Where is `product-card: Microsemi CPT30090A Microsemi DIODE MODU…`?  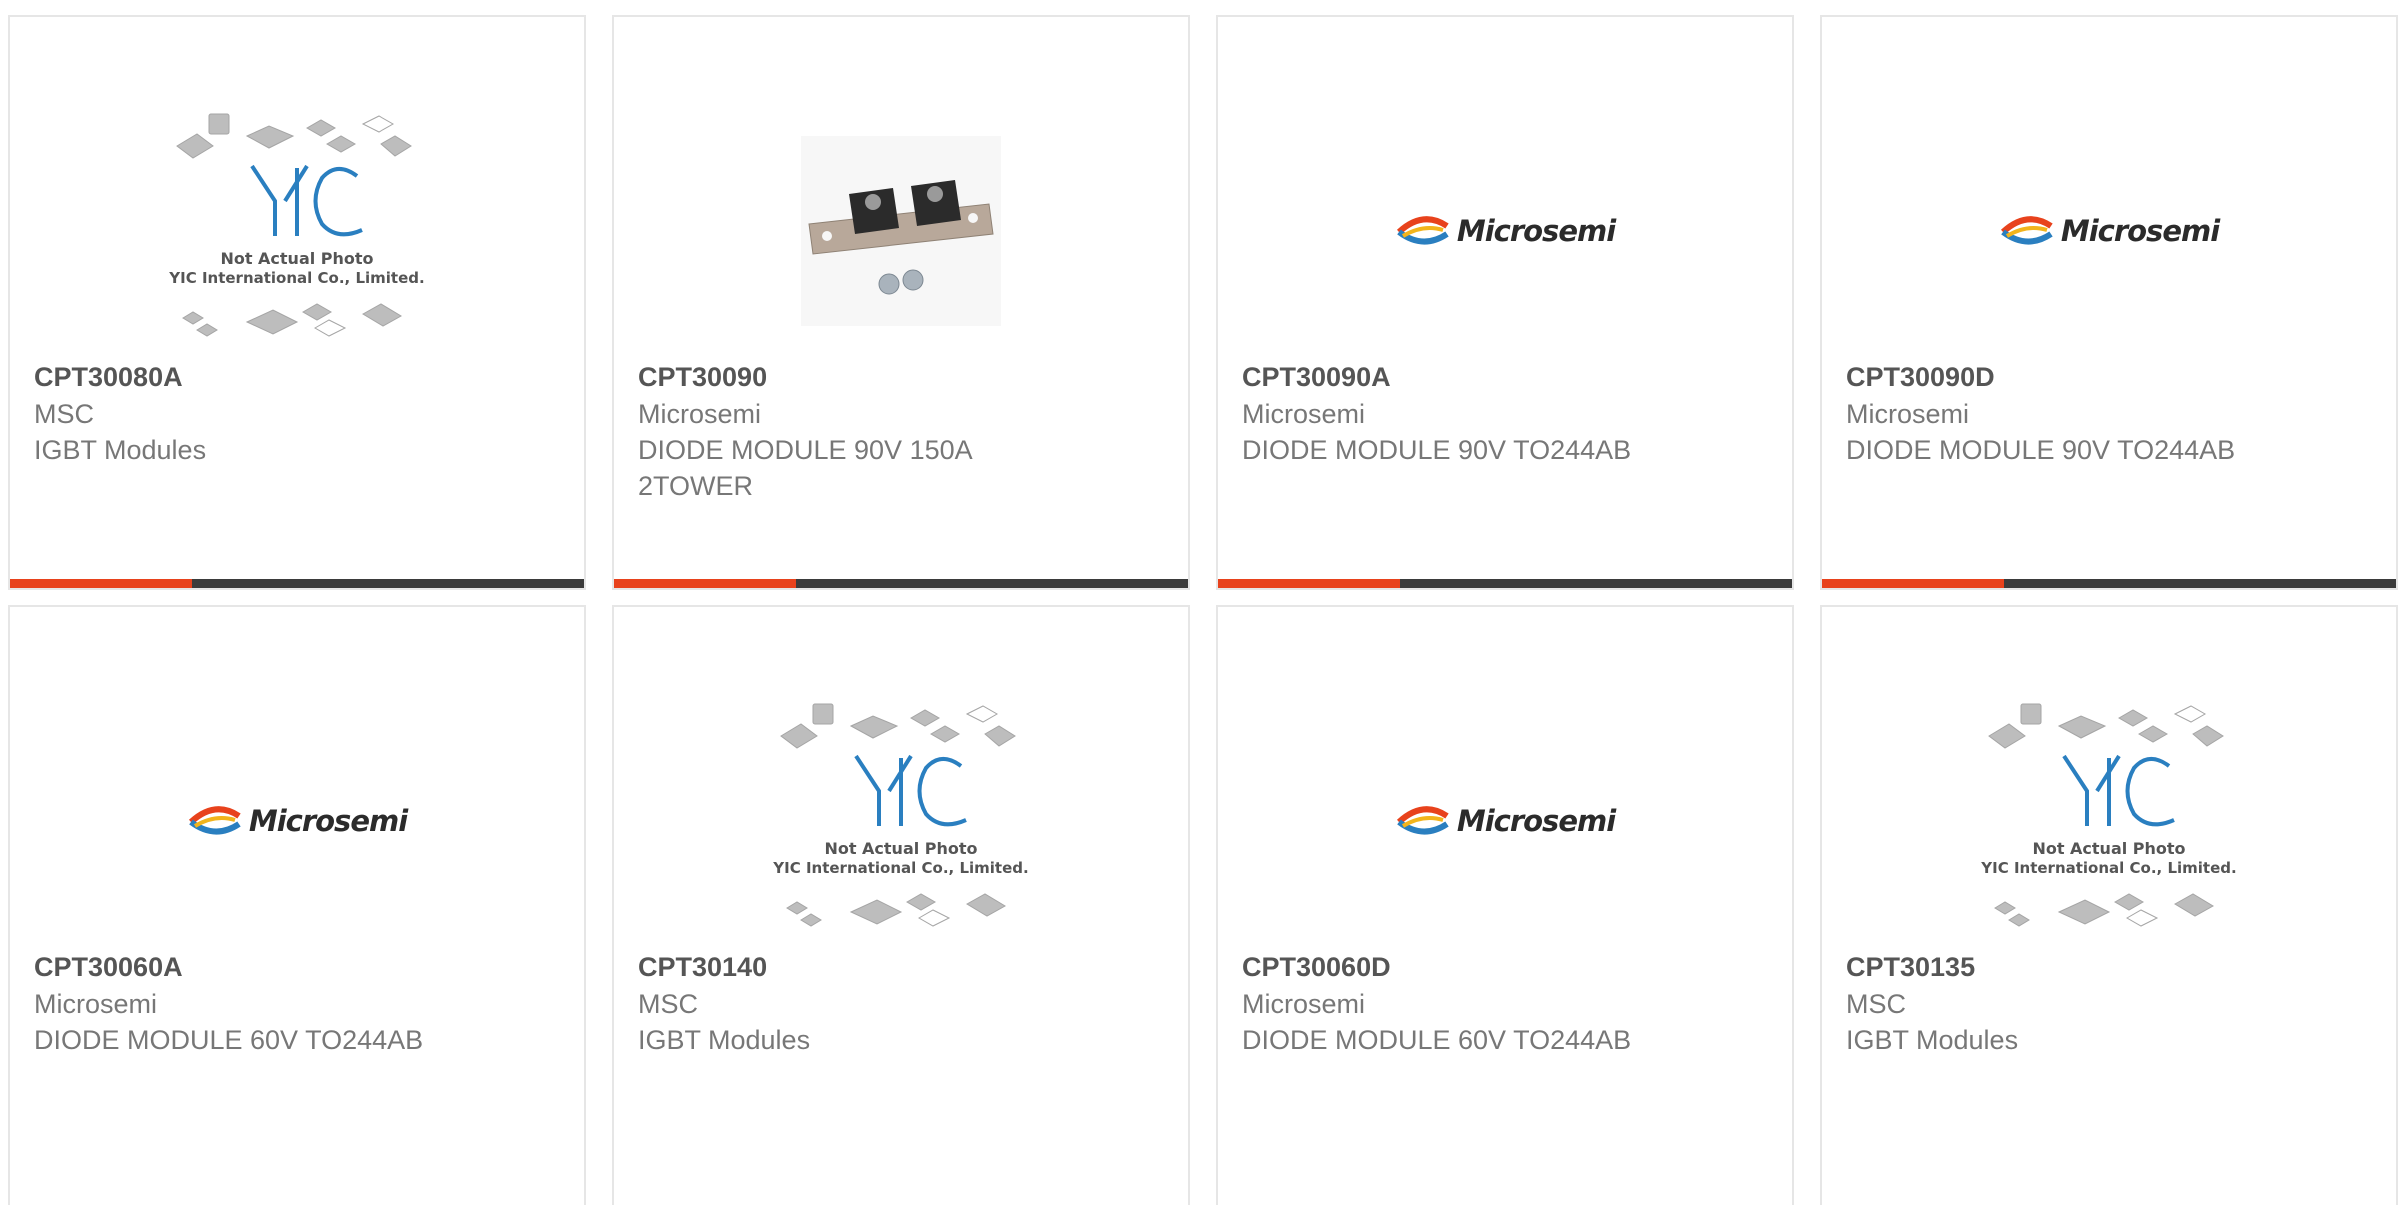 product-card: Microsemi CPT30090A Microsemi DIODE MODU… is located at coordinates (1505, 302).